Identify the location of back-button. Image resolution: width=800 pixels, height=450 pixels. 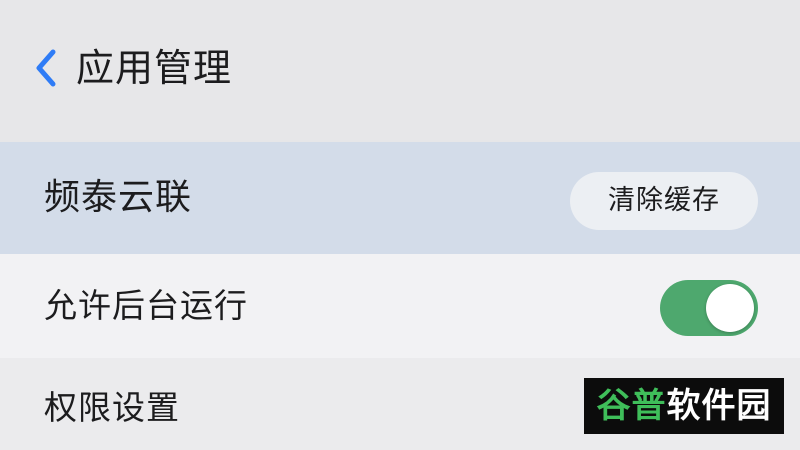
(46, 68).